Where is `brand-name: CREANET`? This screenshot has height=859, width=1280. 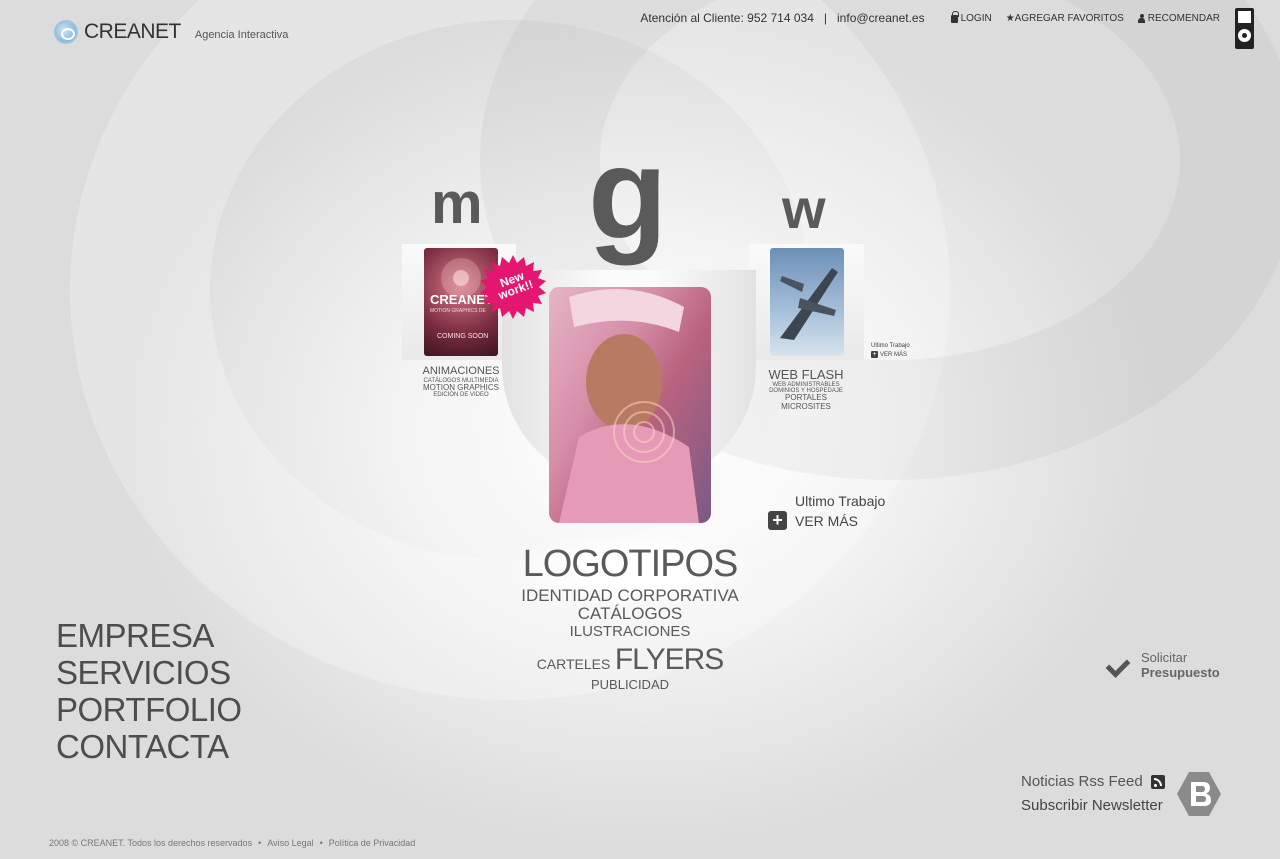 brand-name: CREANET is located at coordinates (132, 31).